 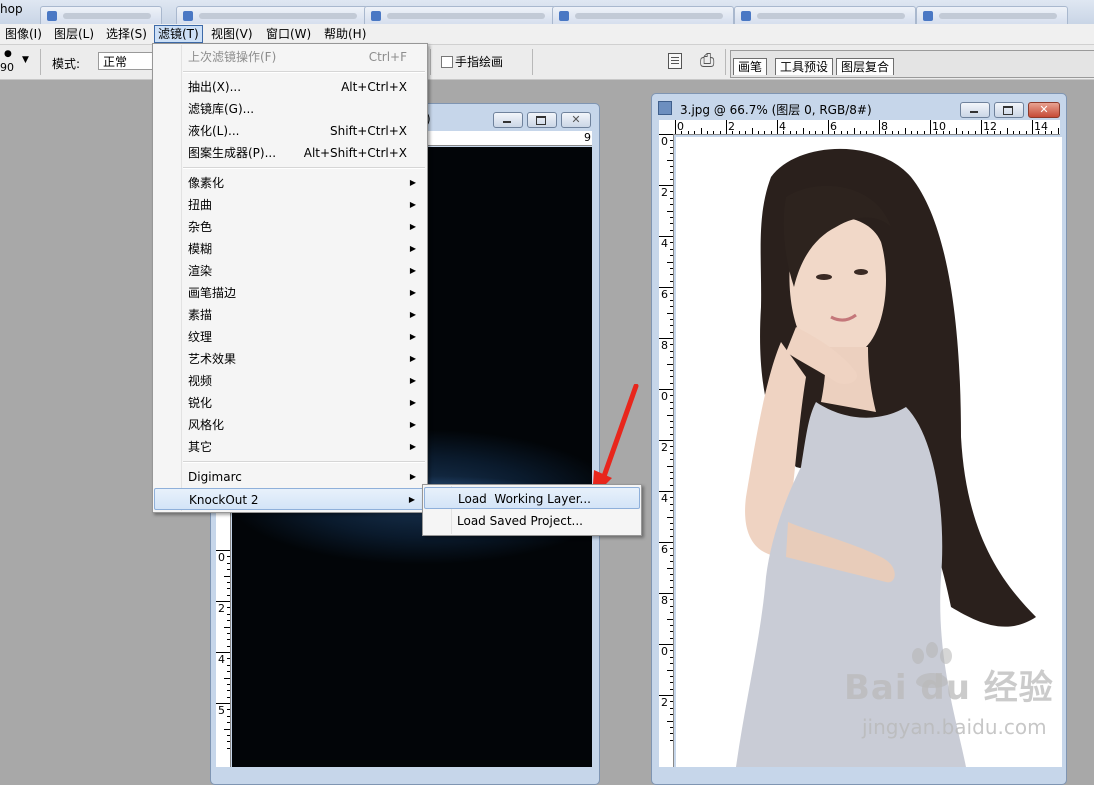 What do you see at coordinates (865, 66) in the screenshot?
I see `palette-tab-layer-comps: 图层复合` at bounding box center [865, 66].